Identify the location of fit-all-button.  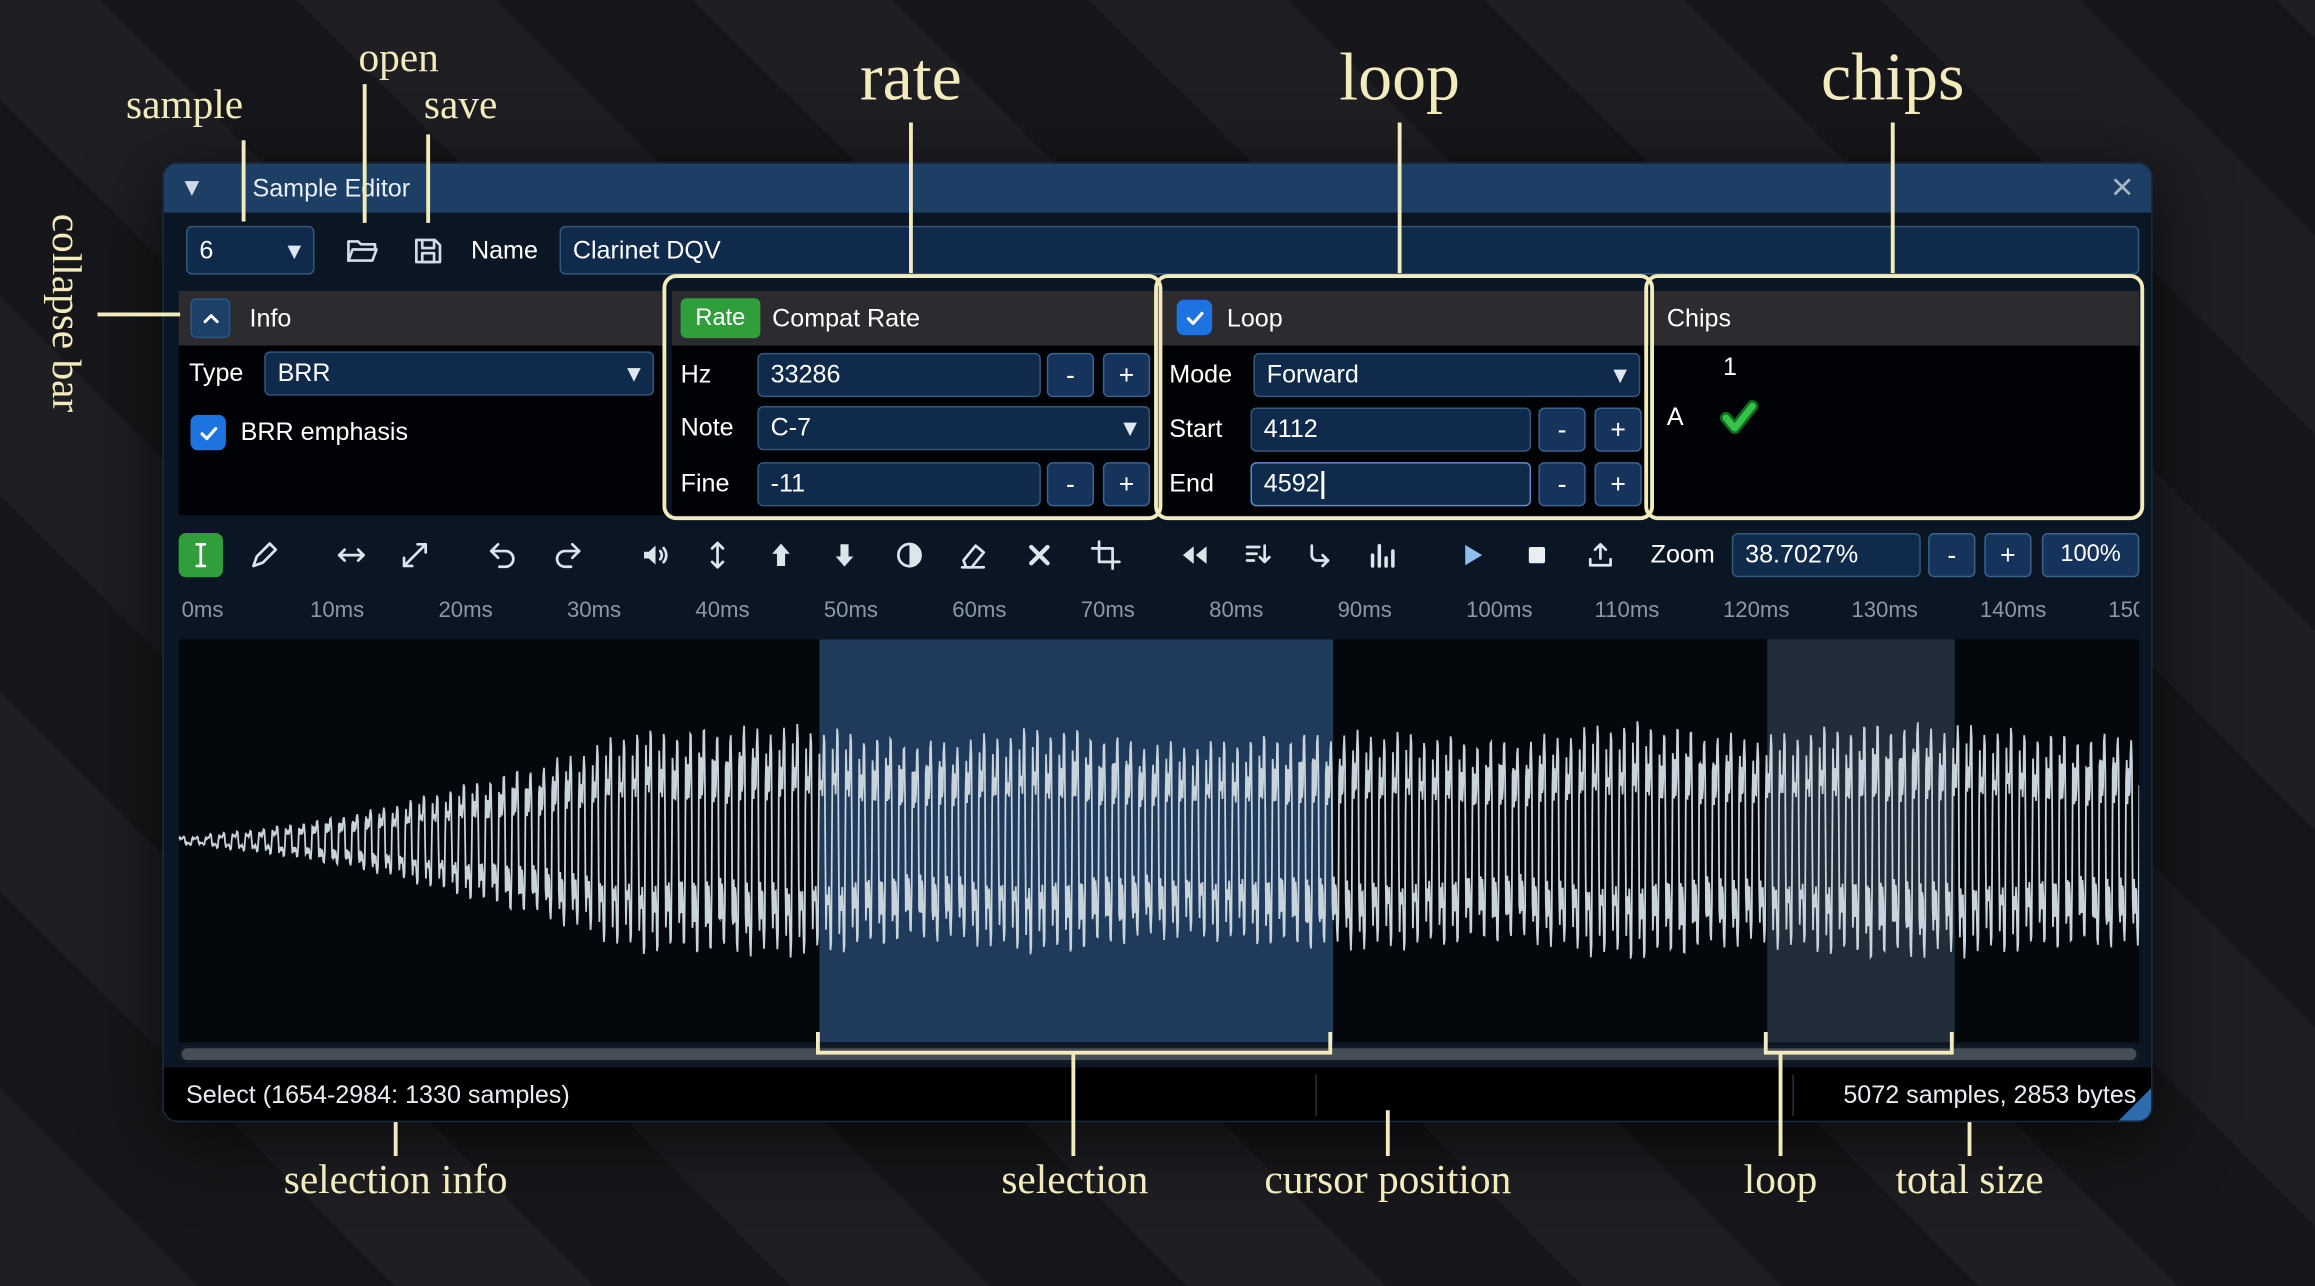
(415, 555).